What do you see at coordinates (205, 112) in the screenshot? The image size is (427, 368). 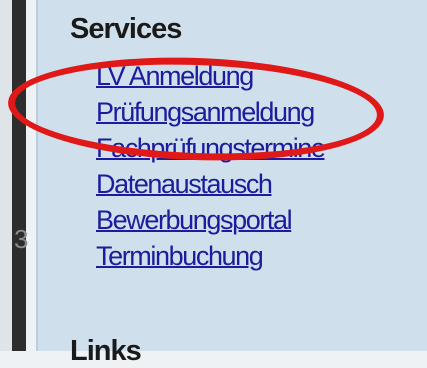 I see `link-pruefungsanmeldung: Prüfungsanmeldung` at bounding box center [205, 112].